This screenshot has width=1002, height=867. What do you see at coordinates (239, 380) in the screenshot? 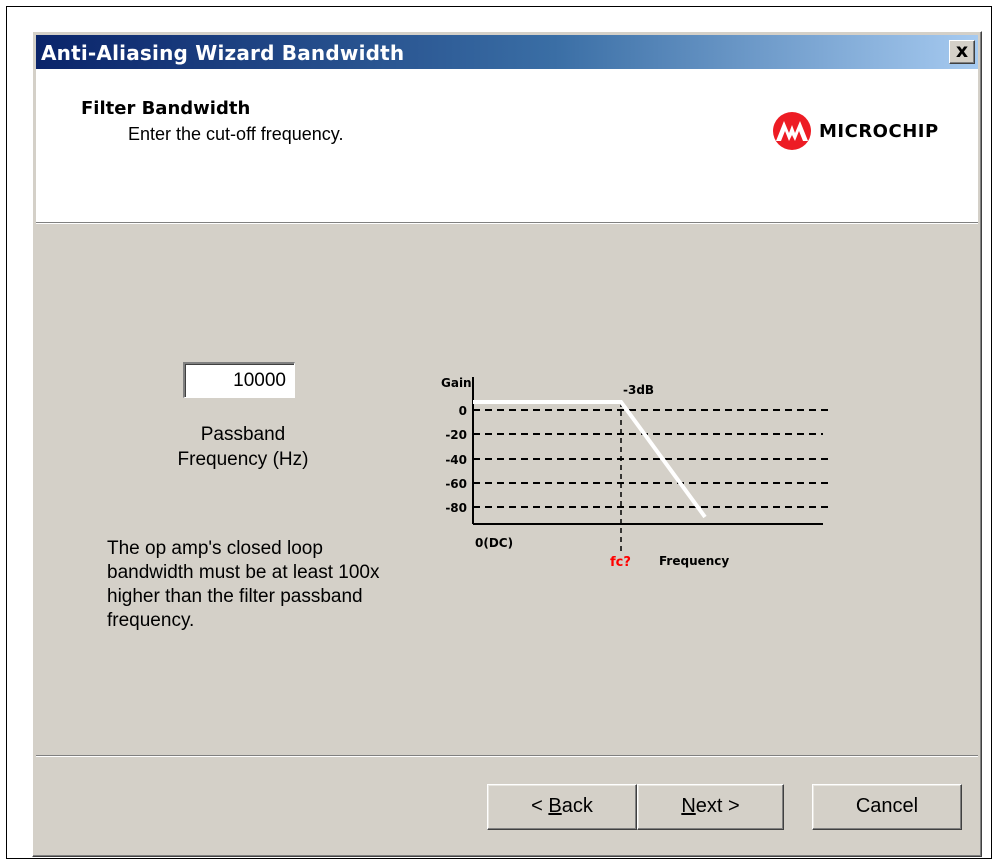
I see `passband-frequency-input: 10000` at bounding box center [239, 380].